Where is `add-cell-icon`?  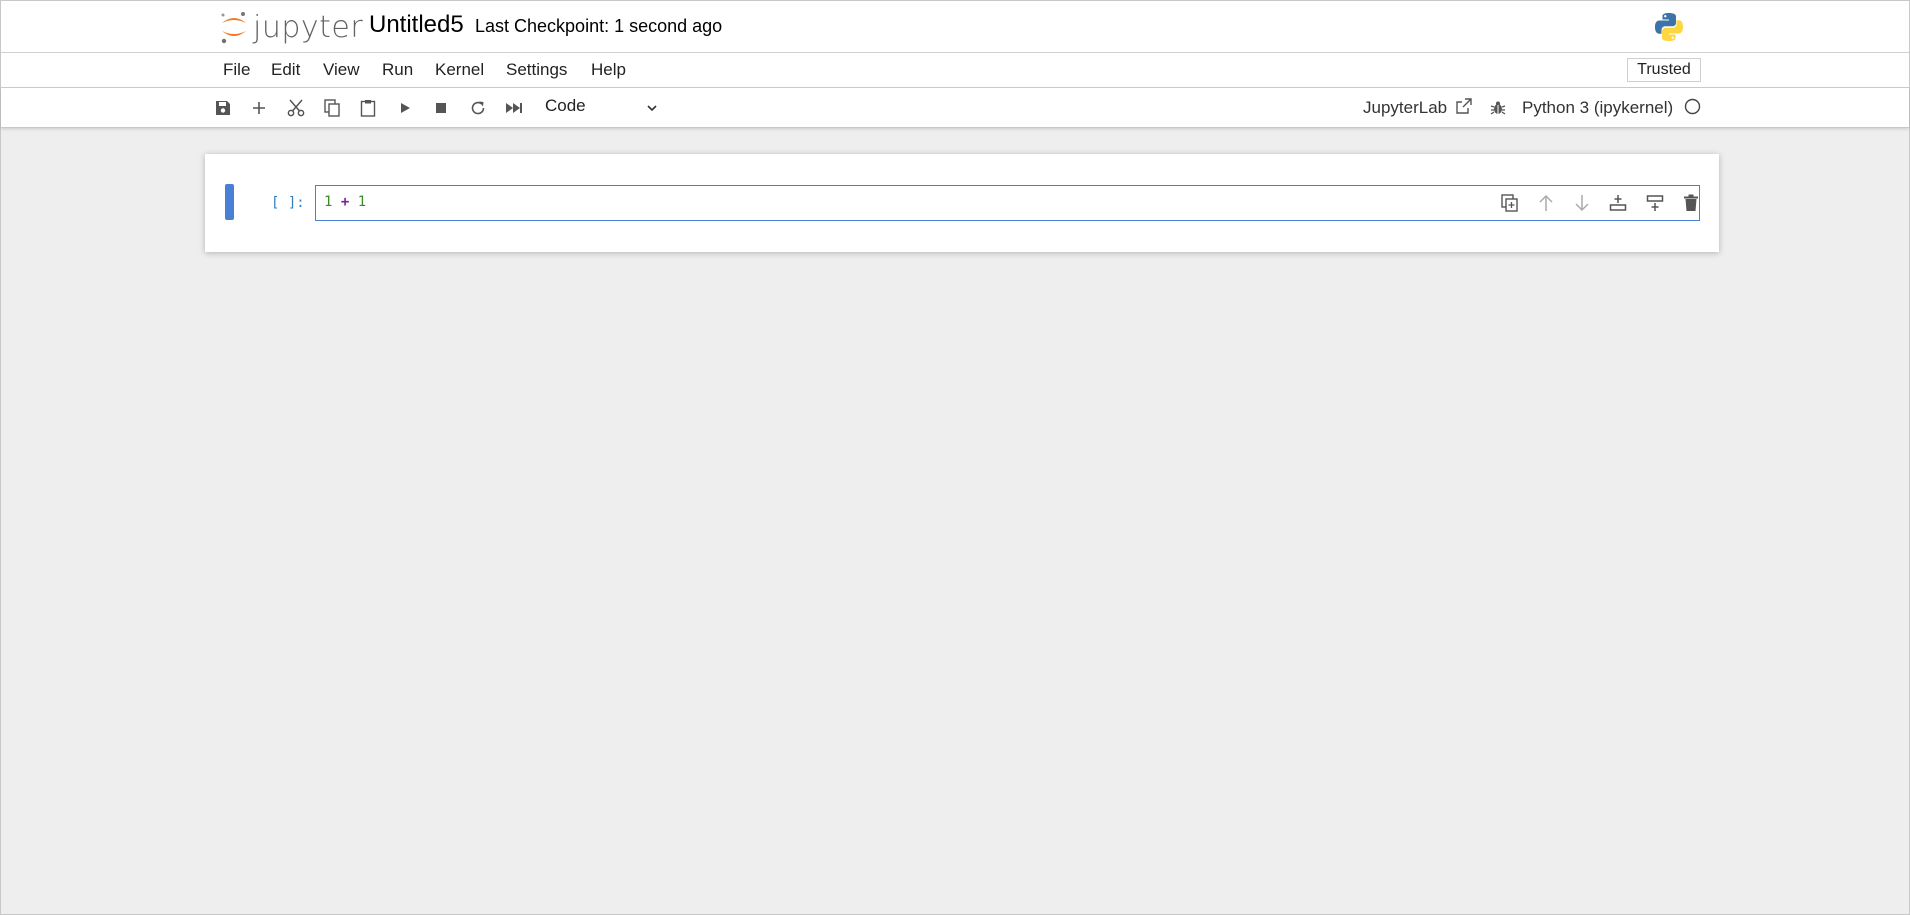 add-cell-icon is located at coordinates (259, 108).